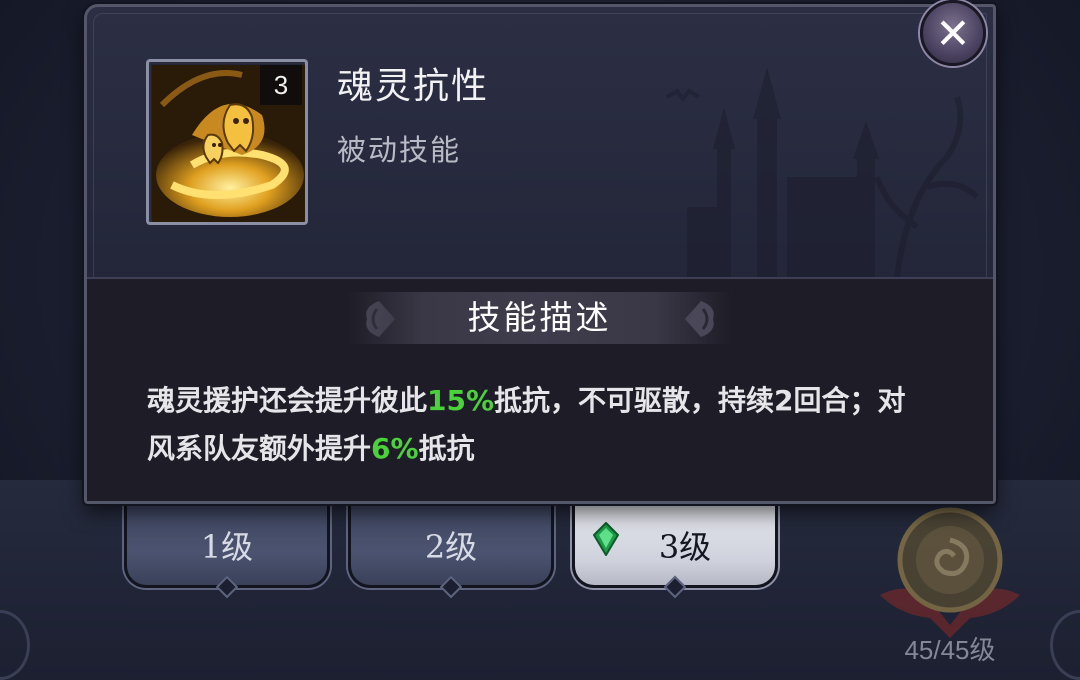 Image resolution: width=1080 pixels, height=680 pixels. I want to click on description-title: 技能描述, so click(539, 317).